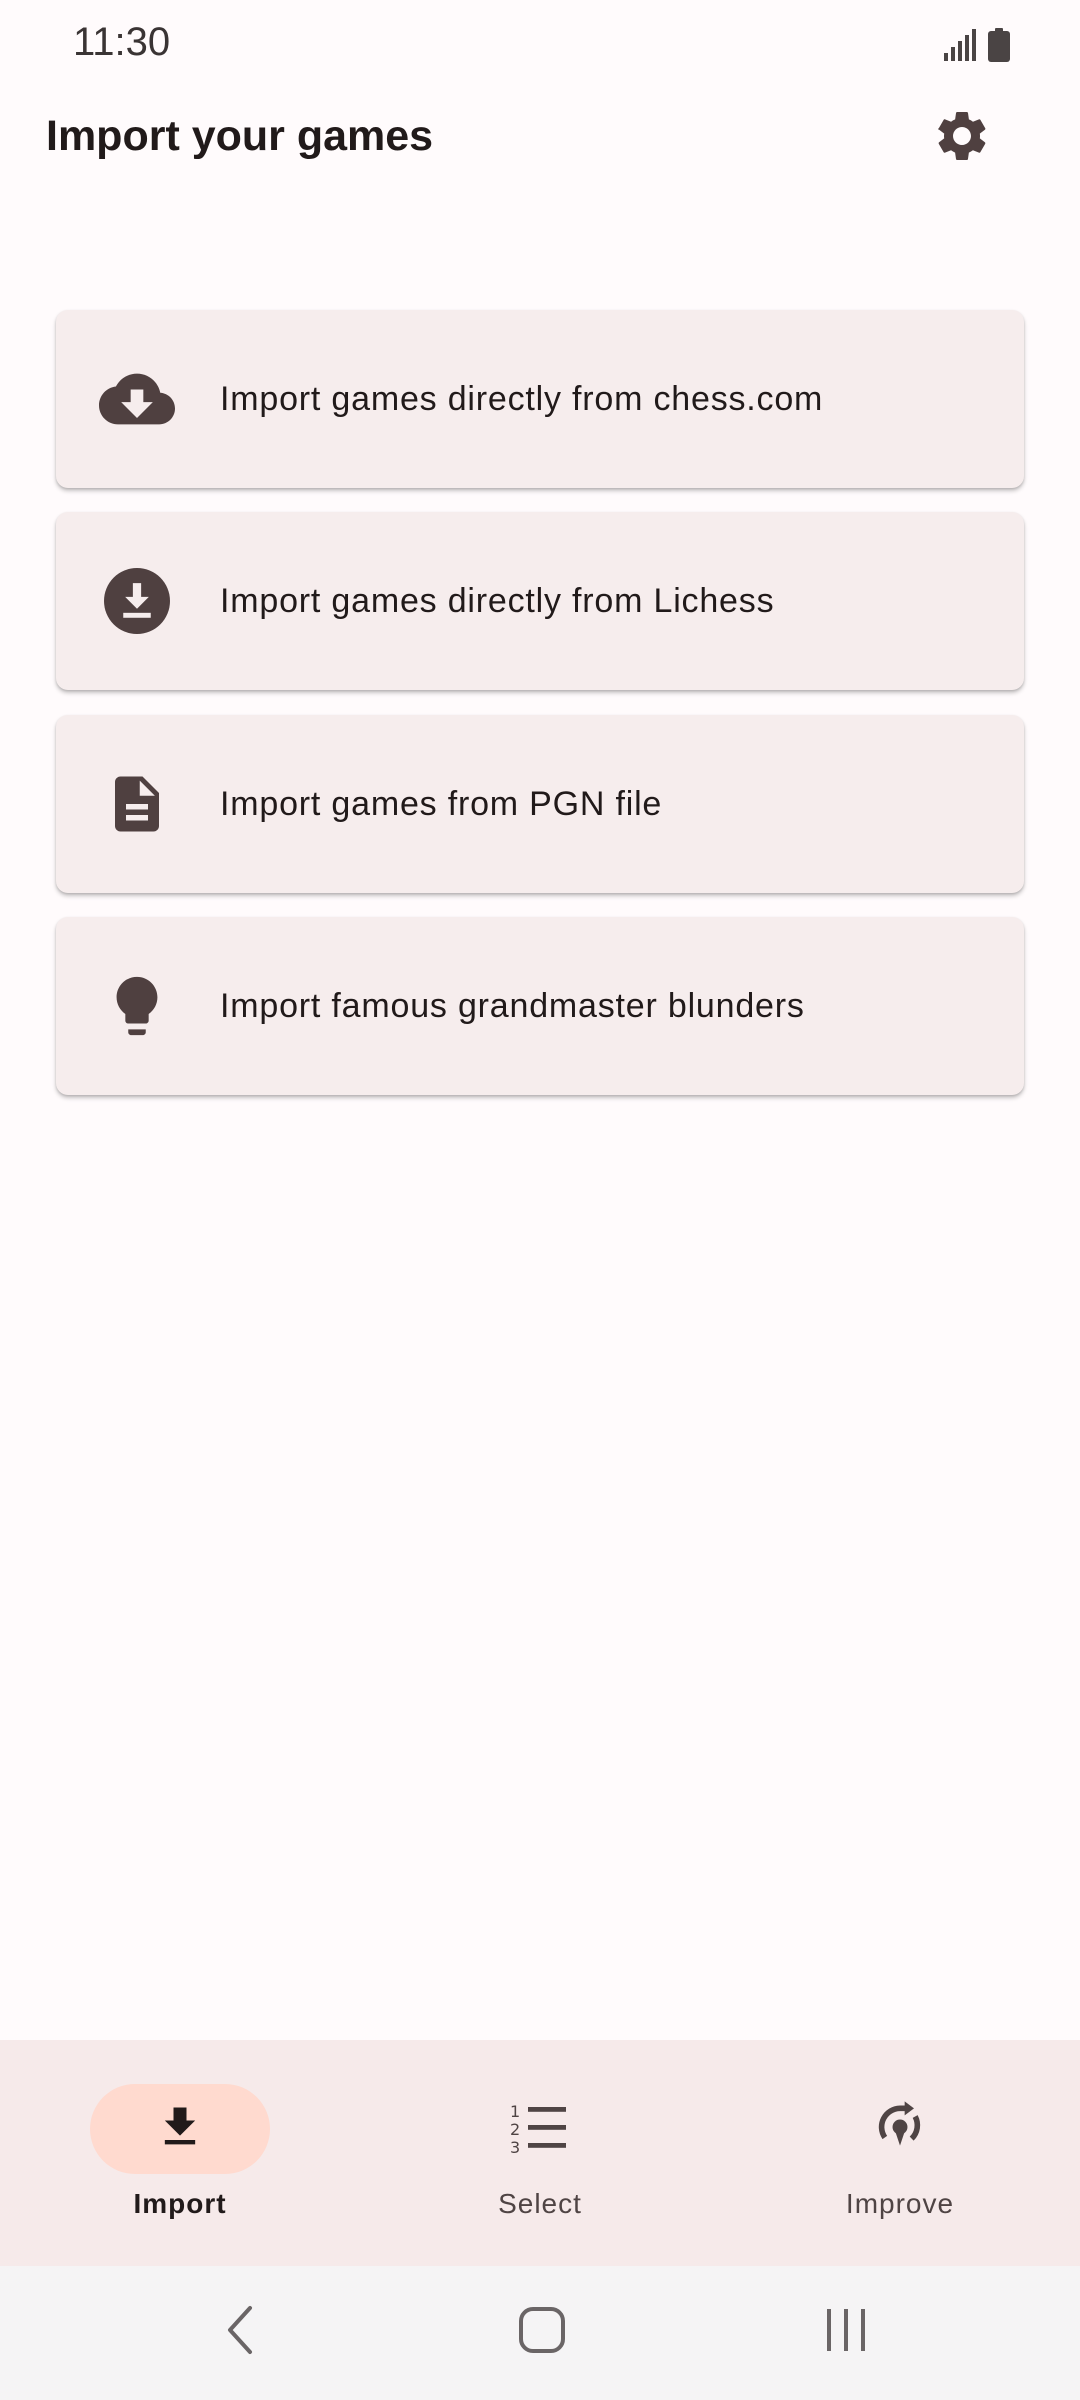  I want to click on system-navigation-bar, so click(540, 2333).